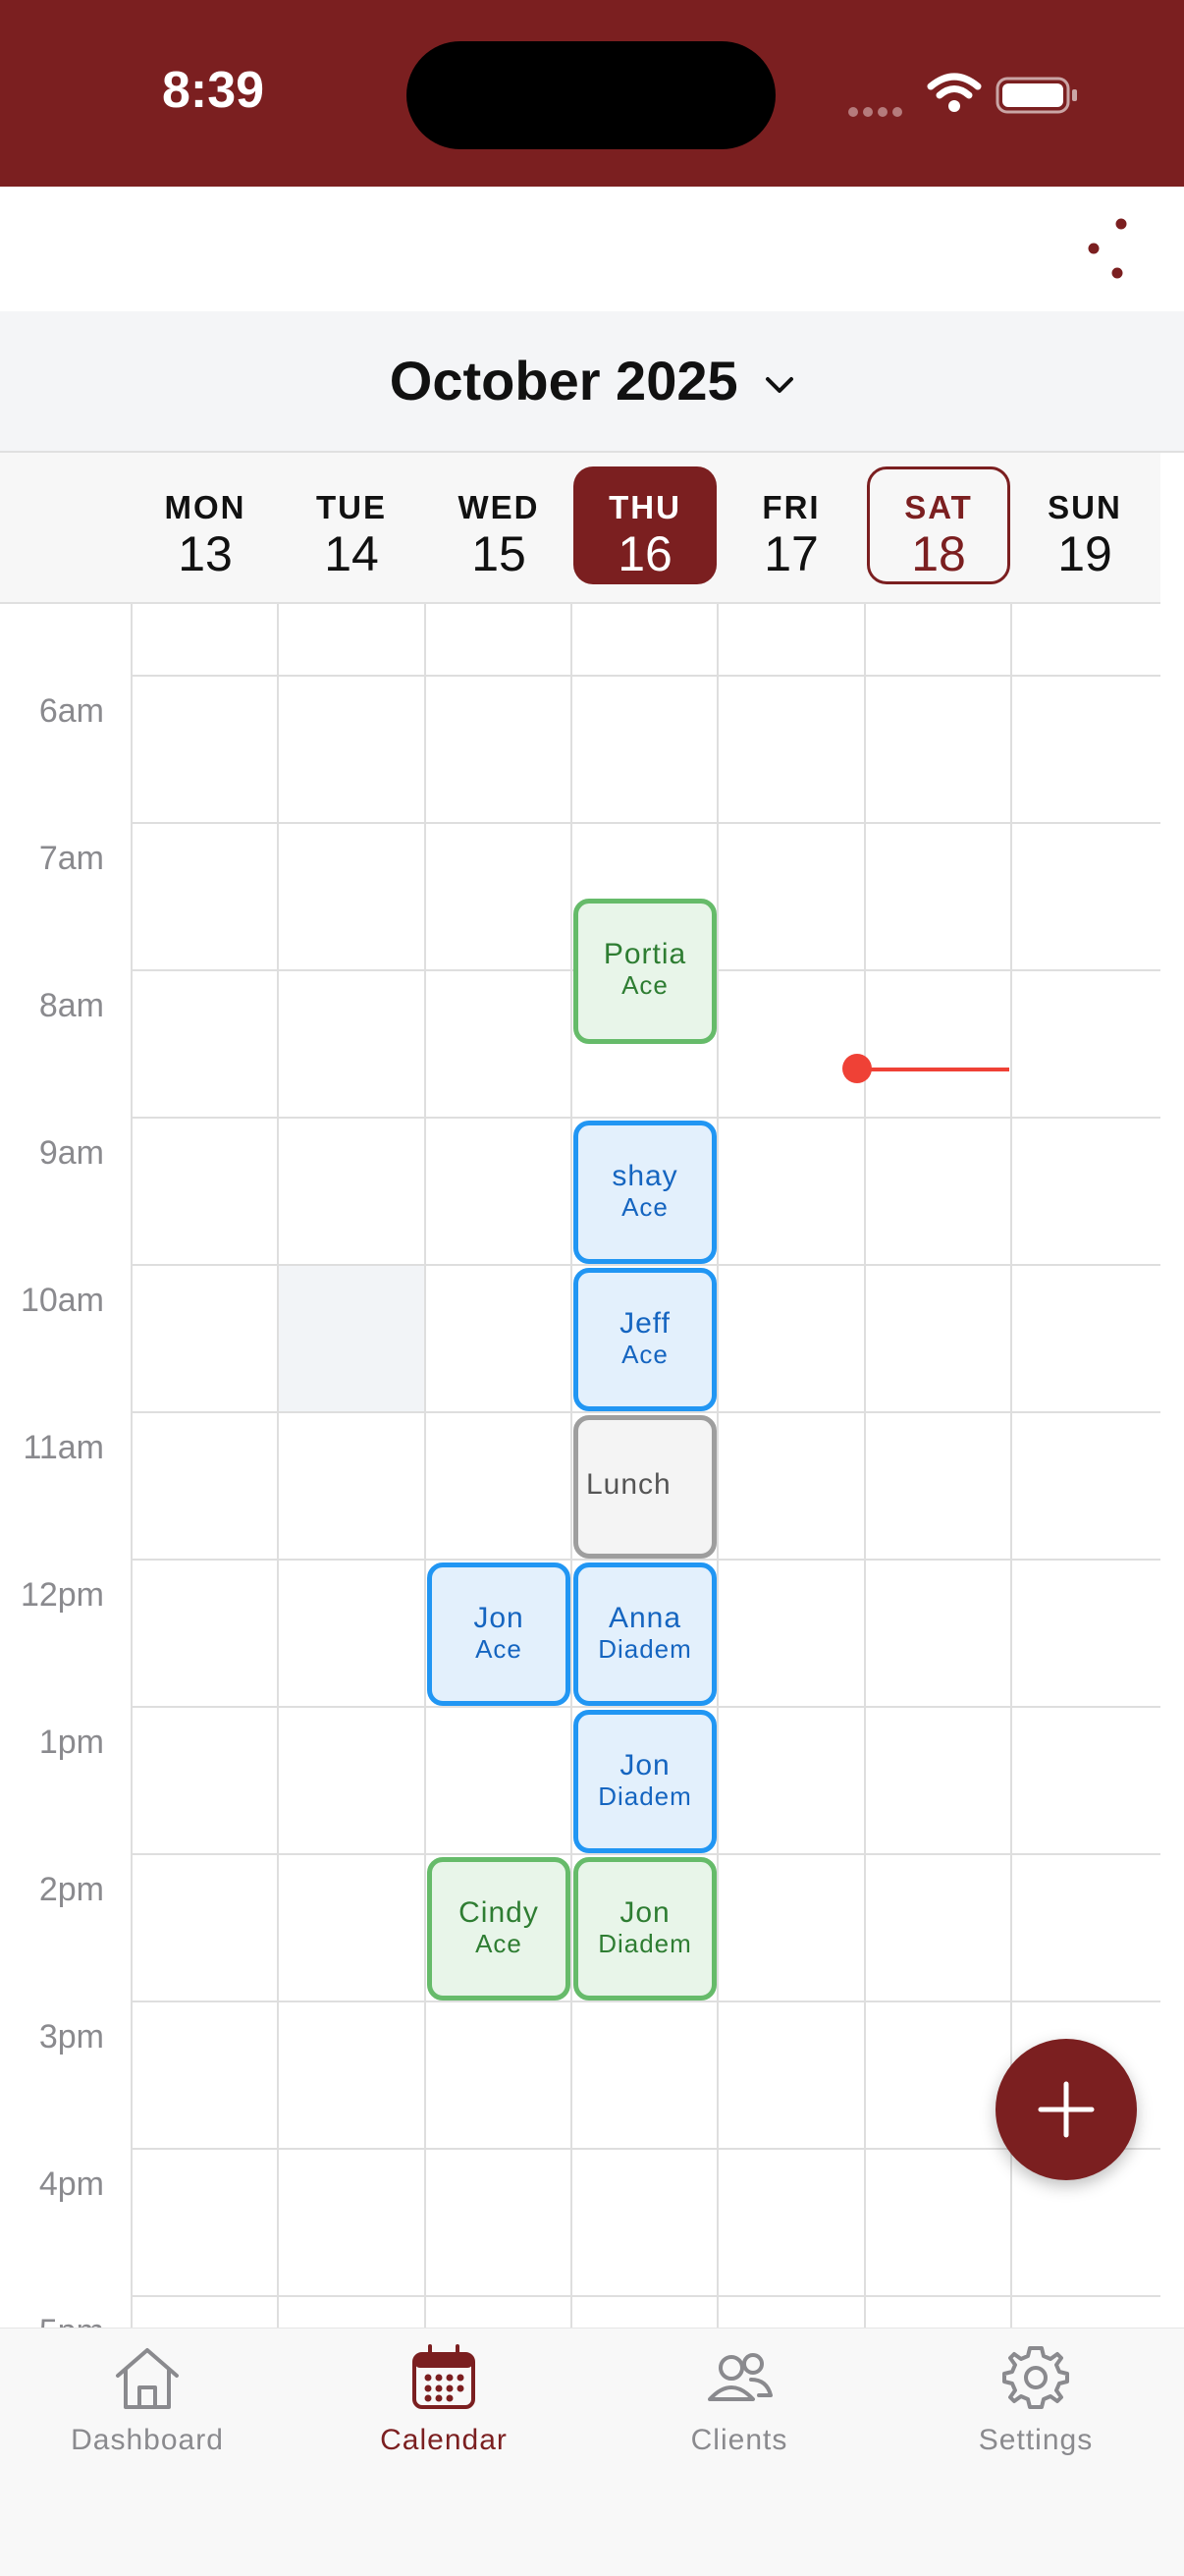 The height and width of the screenshot is (2576, 1184). What do you see at coordinates (351, 553) in the screenshot?
I see `day-date: 14` at bounding box center [351, 553].